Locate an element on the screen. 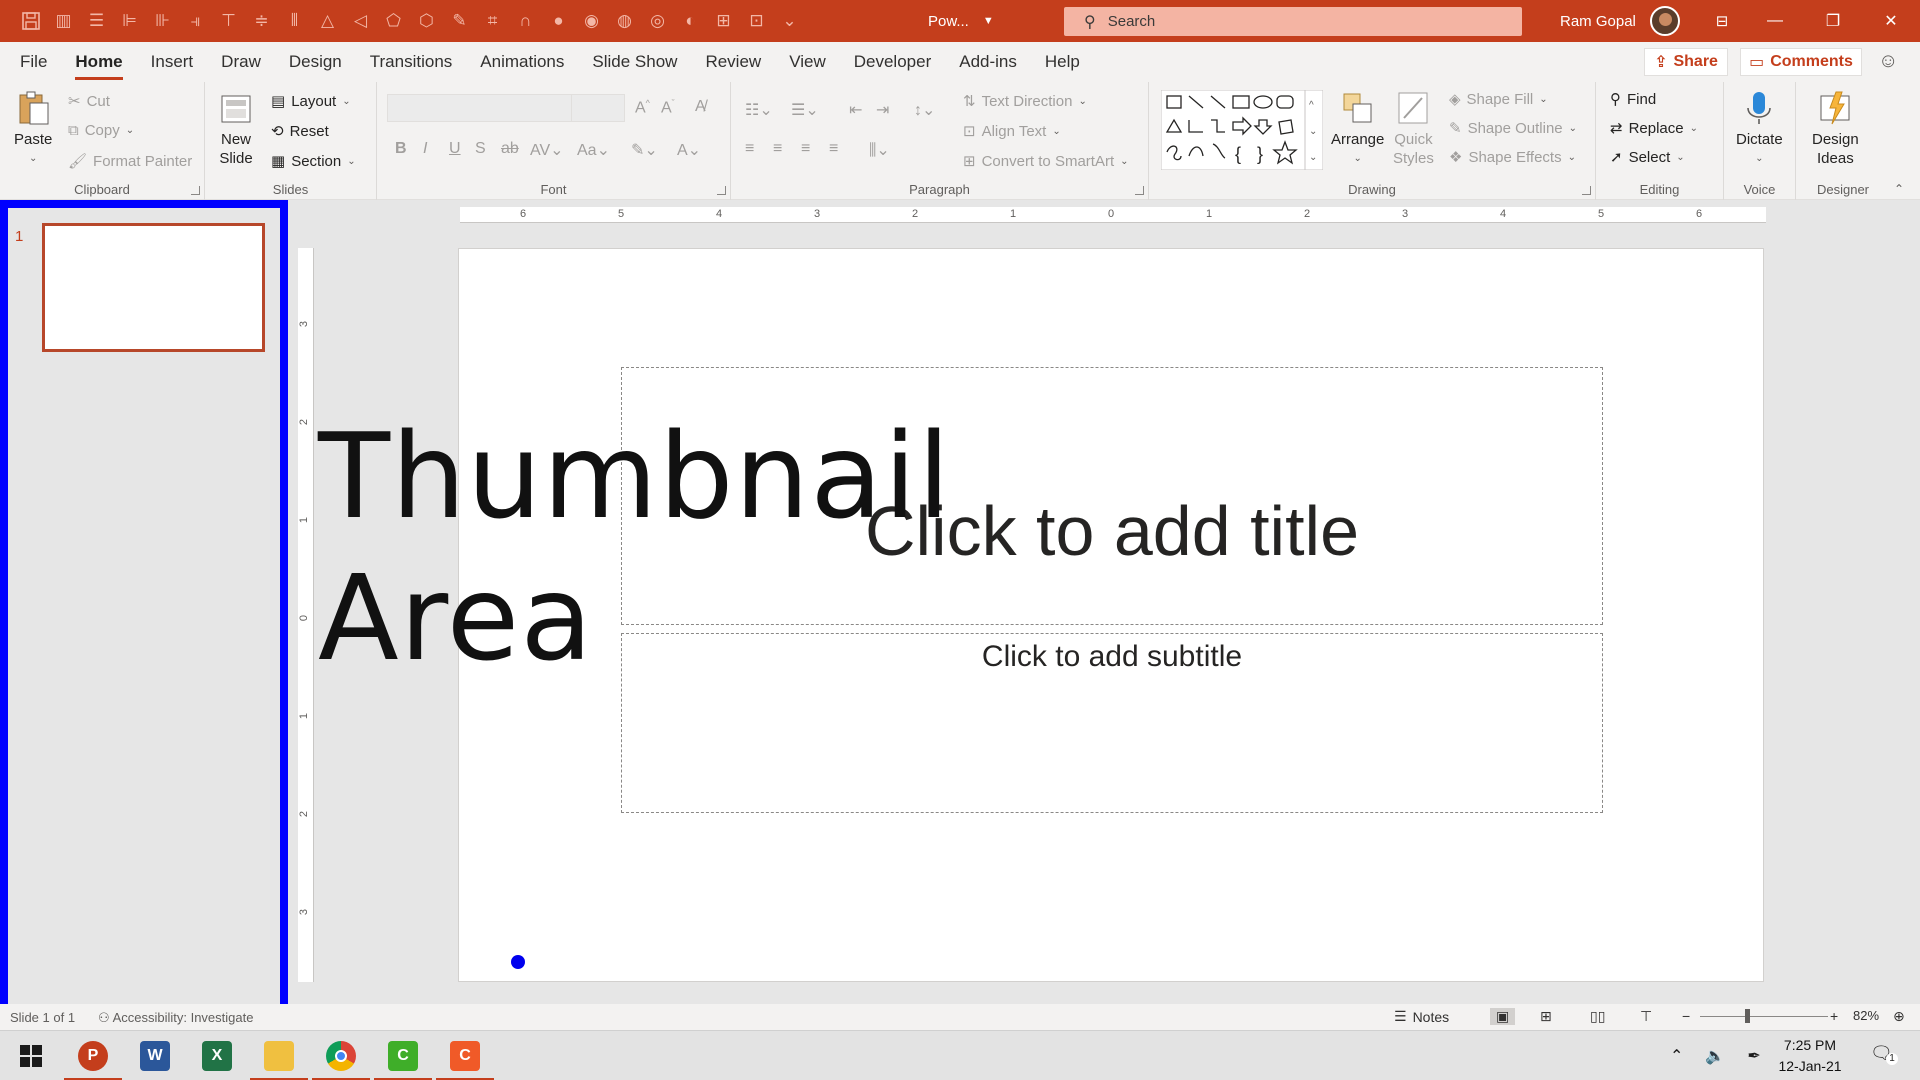 The image size is (1920, 1080). crop-icon: ⌗ is located at coordinates (492, 21).